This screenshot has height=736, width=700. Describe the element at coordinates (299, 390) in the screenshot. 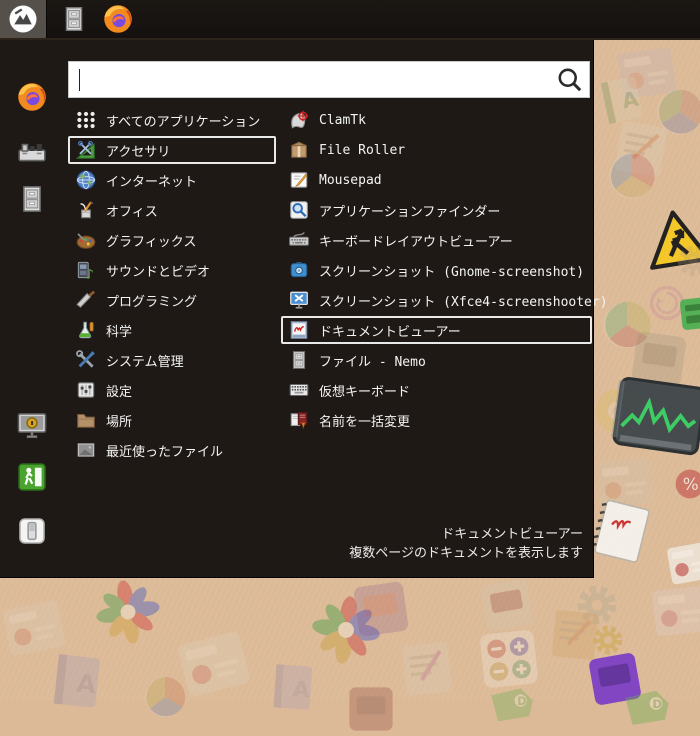

I see `vkbd-icon` at that location.